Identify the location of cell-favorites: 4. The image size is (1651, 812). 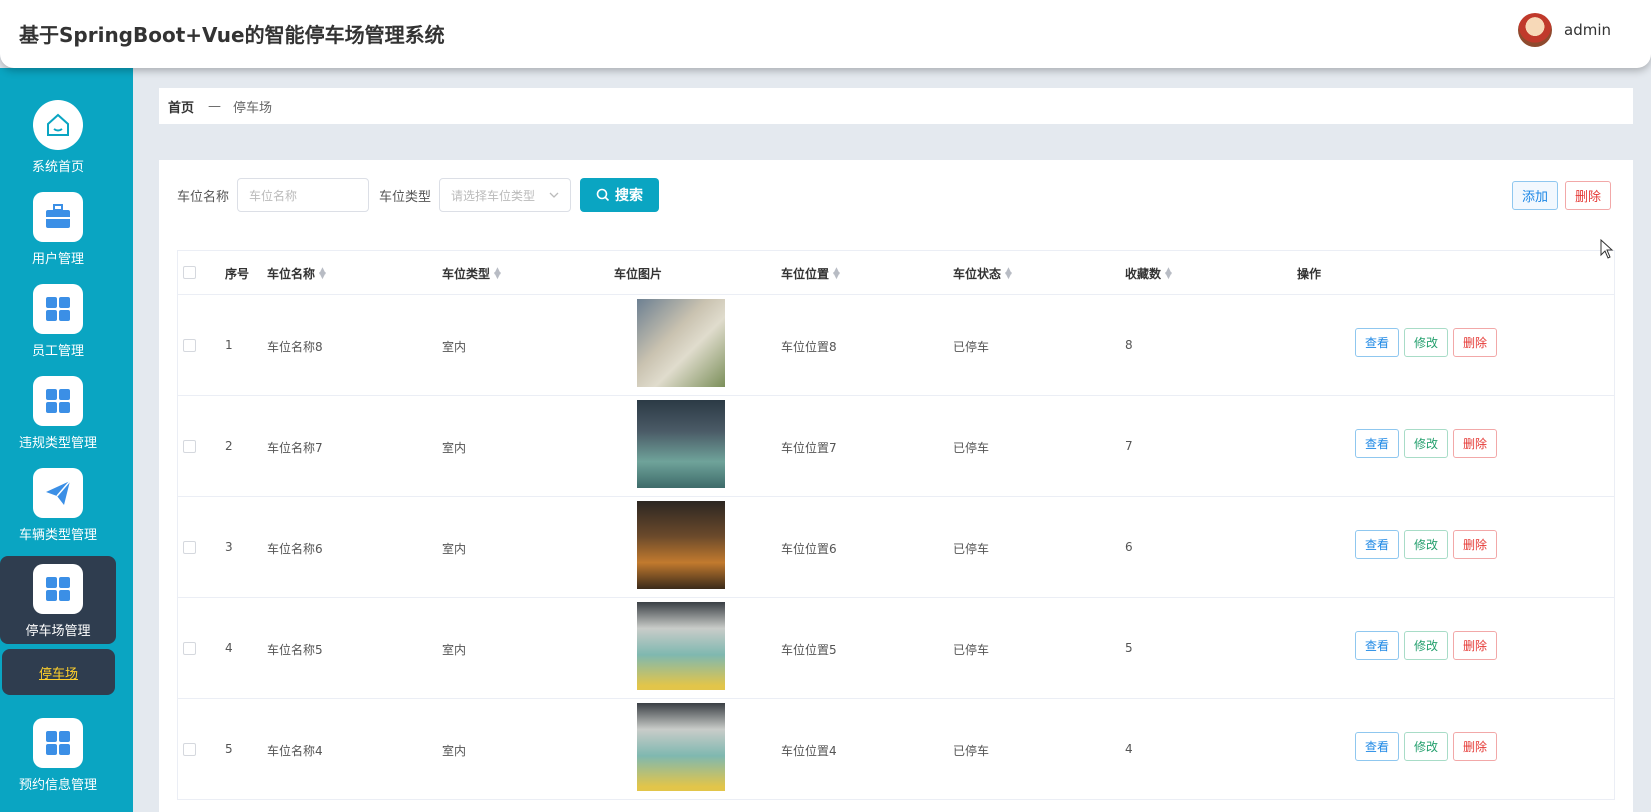
(1129, 749).